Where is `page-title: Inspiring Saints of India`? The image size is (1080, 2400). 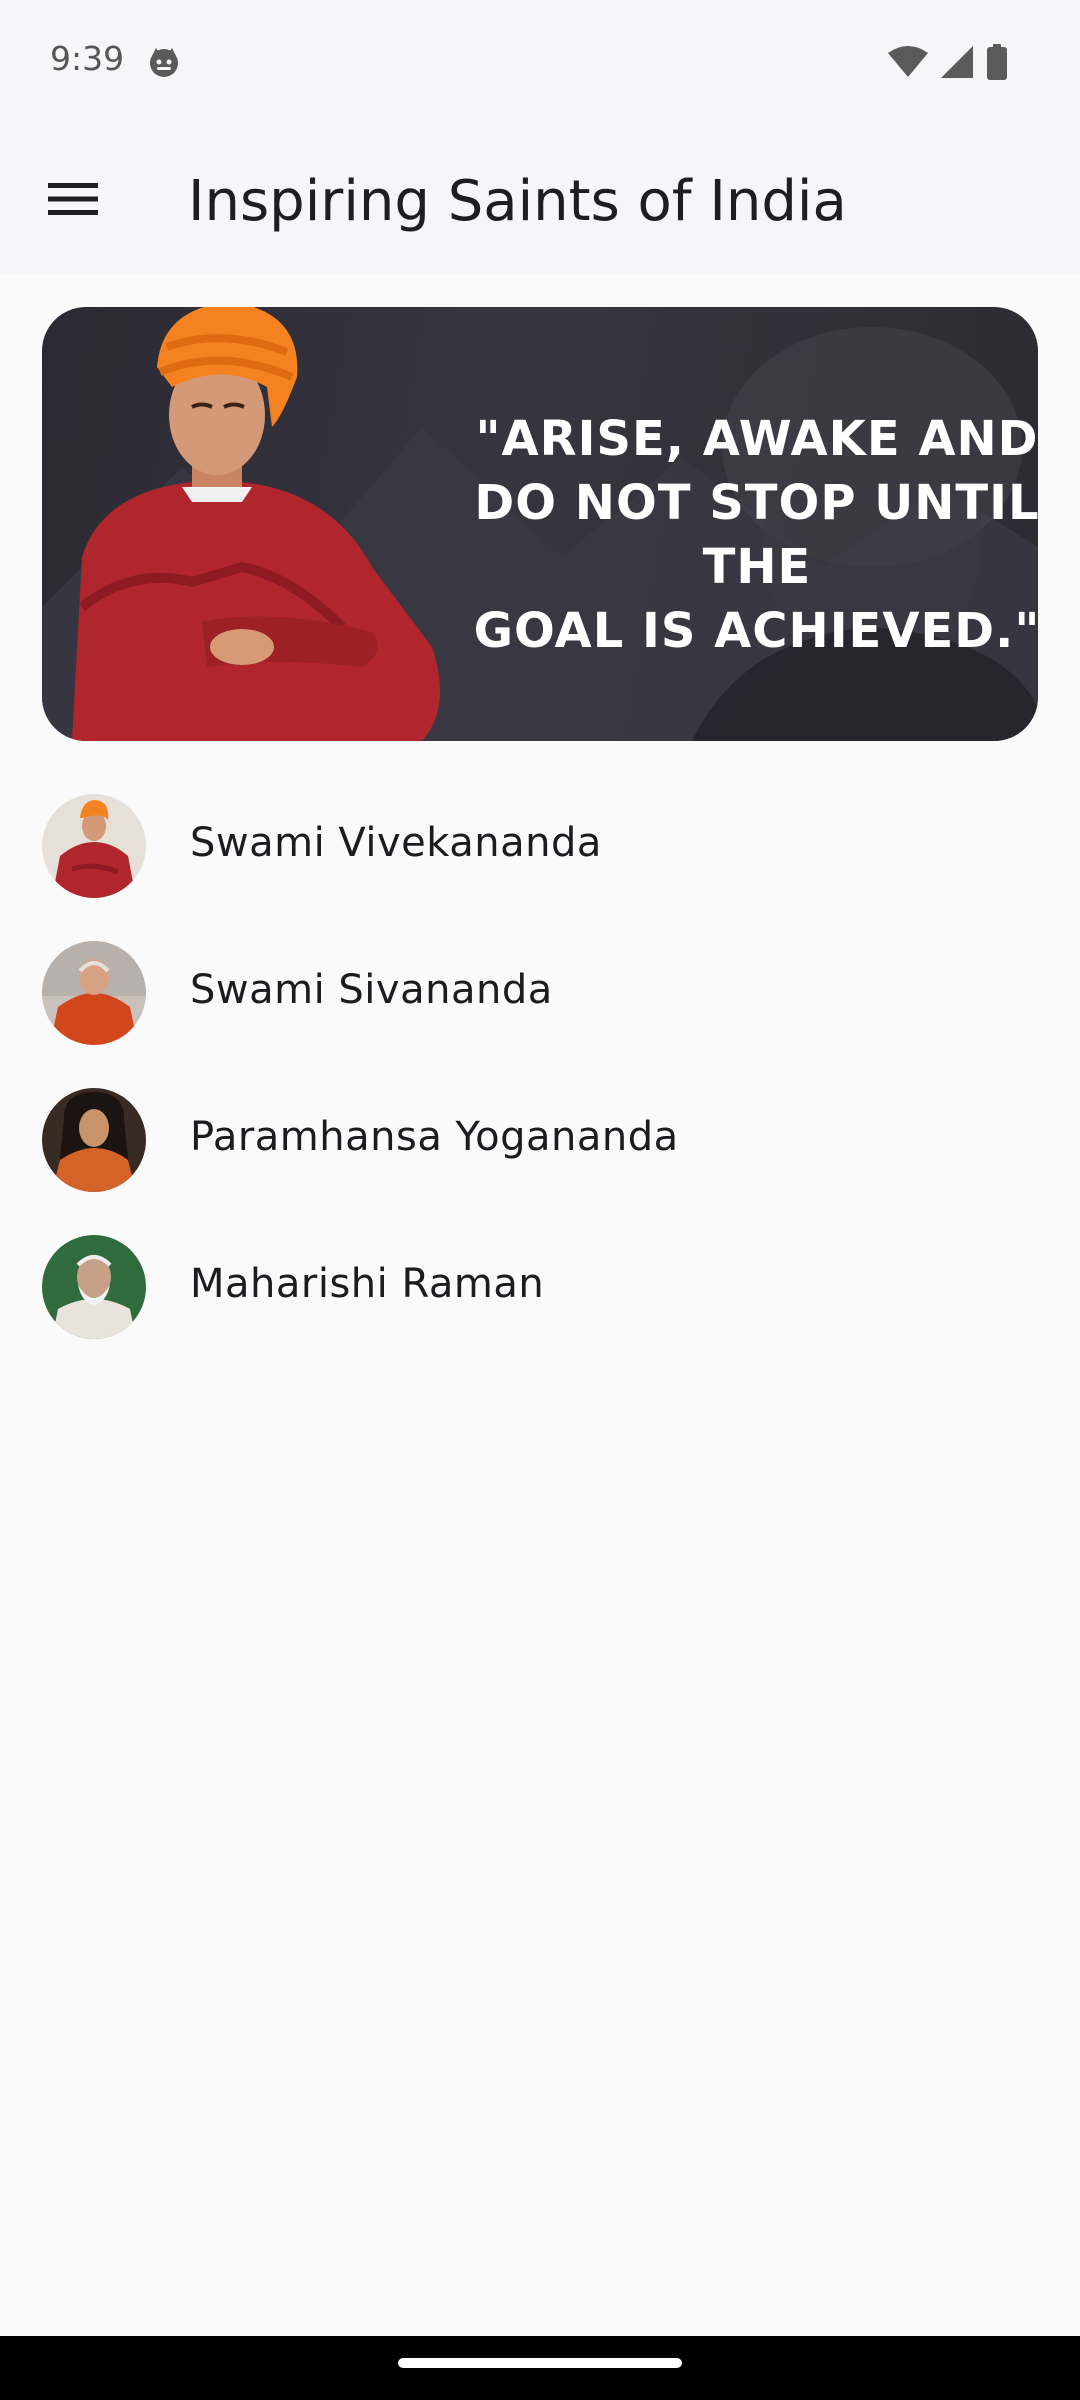 page-title: Inspiring Saints of India is located at coordinates (517, 201).